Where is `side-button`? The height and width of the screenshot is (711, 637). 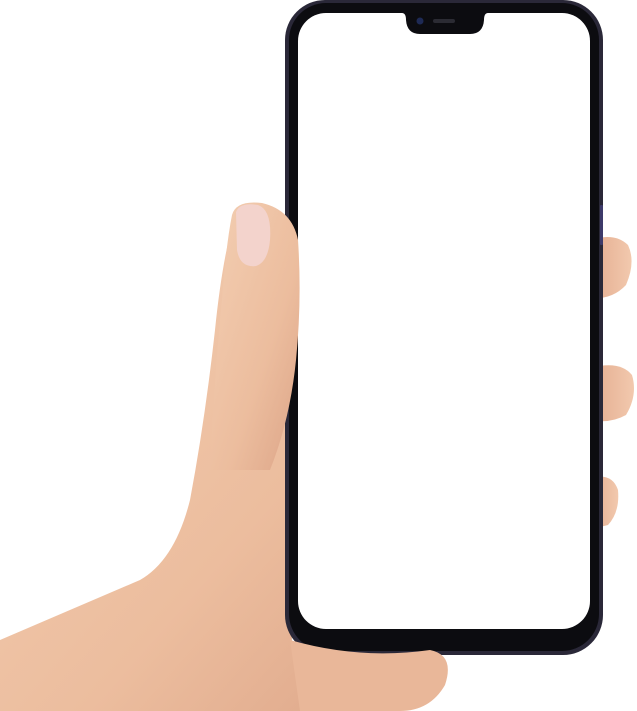 side-button is located at coordinates (601, 225).